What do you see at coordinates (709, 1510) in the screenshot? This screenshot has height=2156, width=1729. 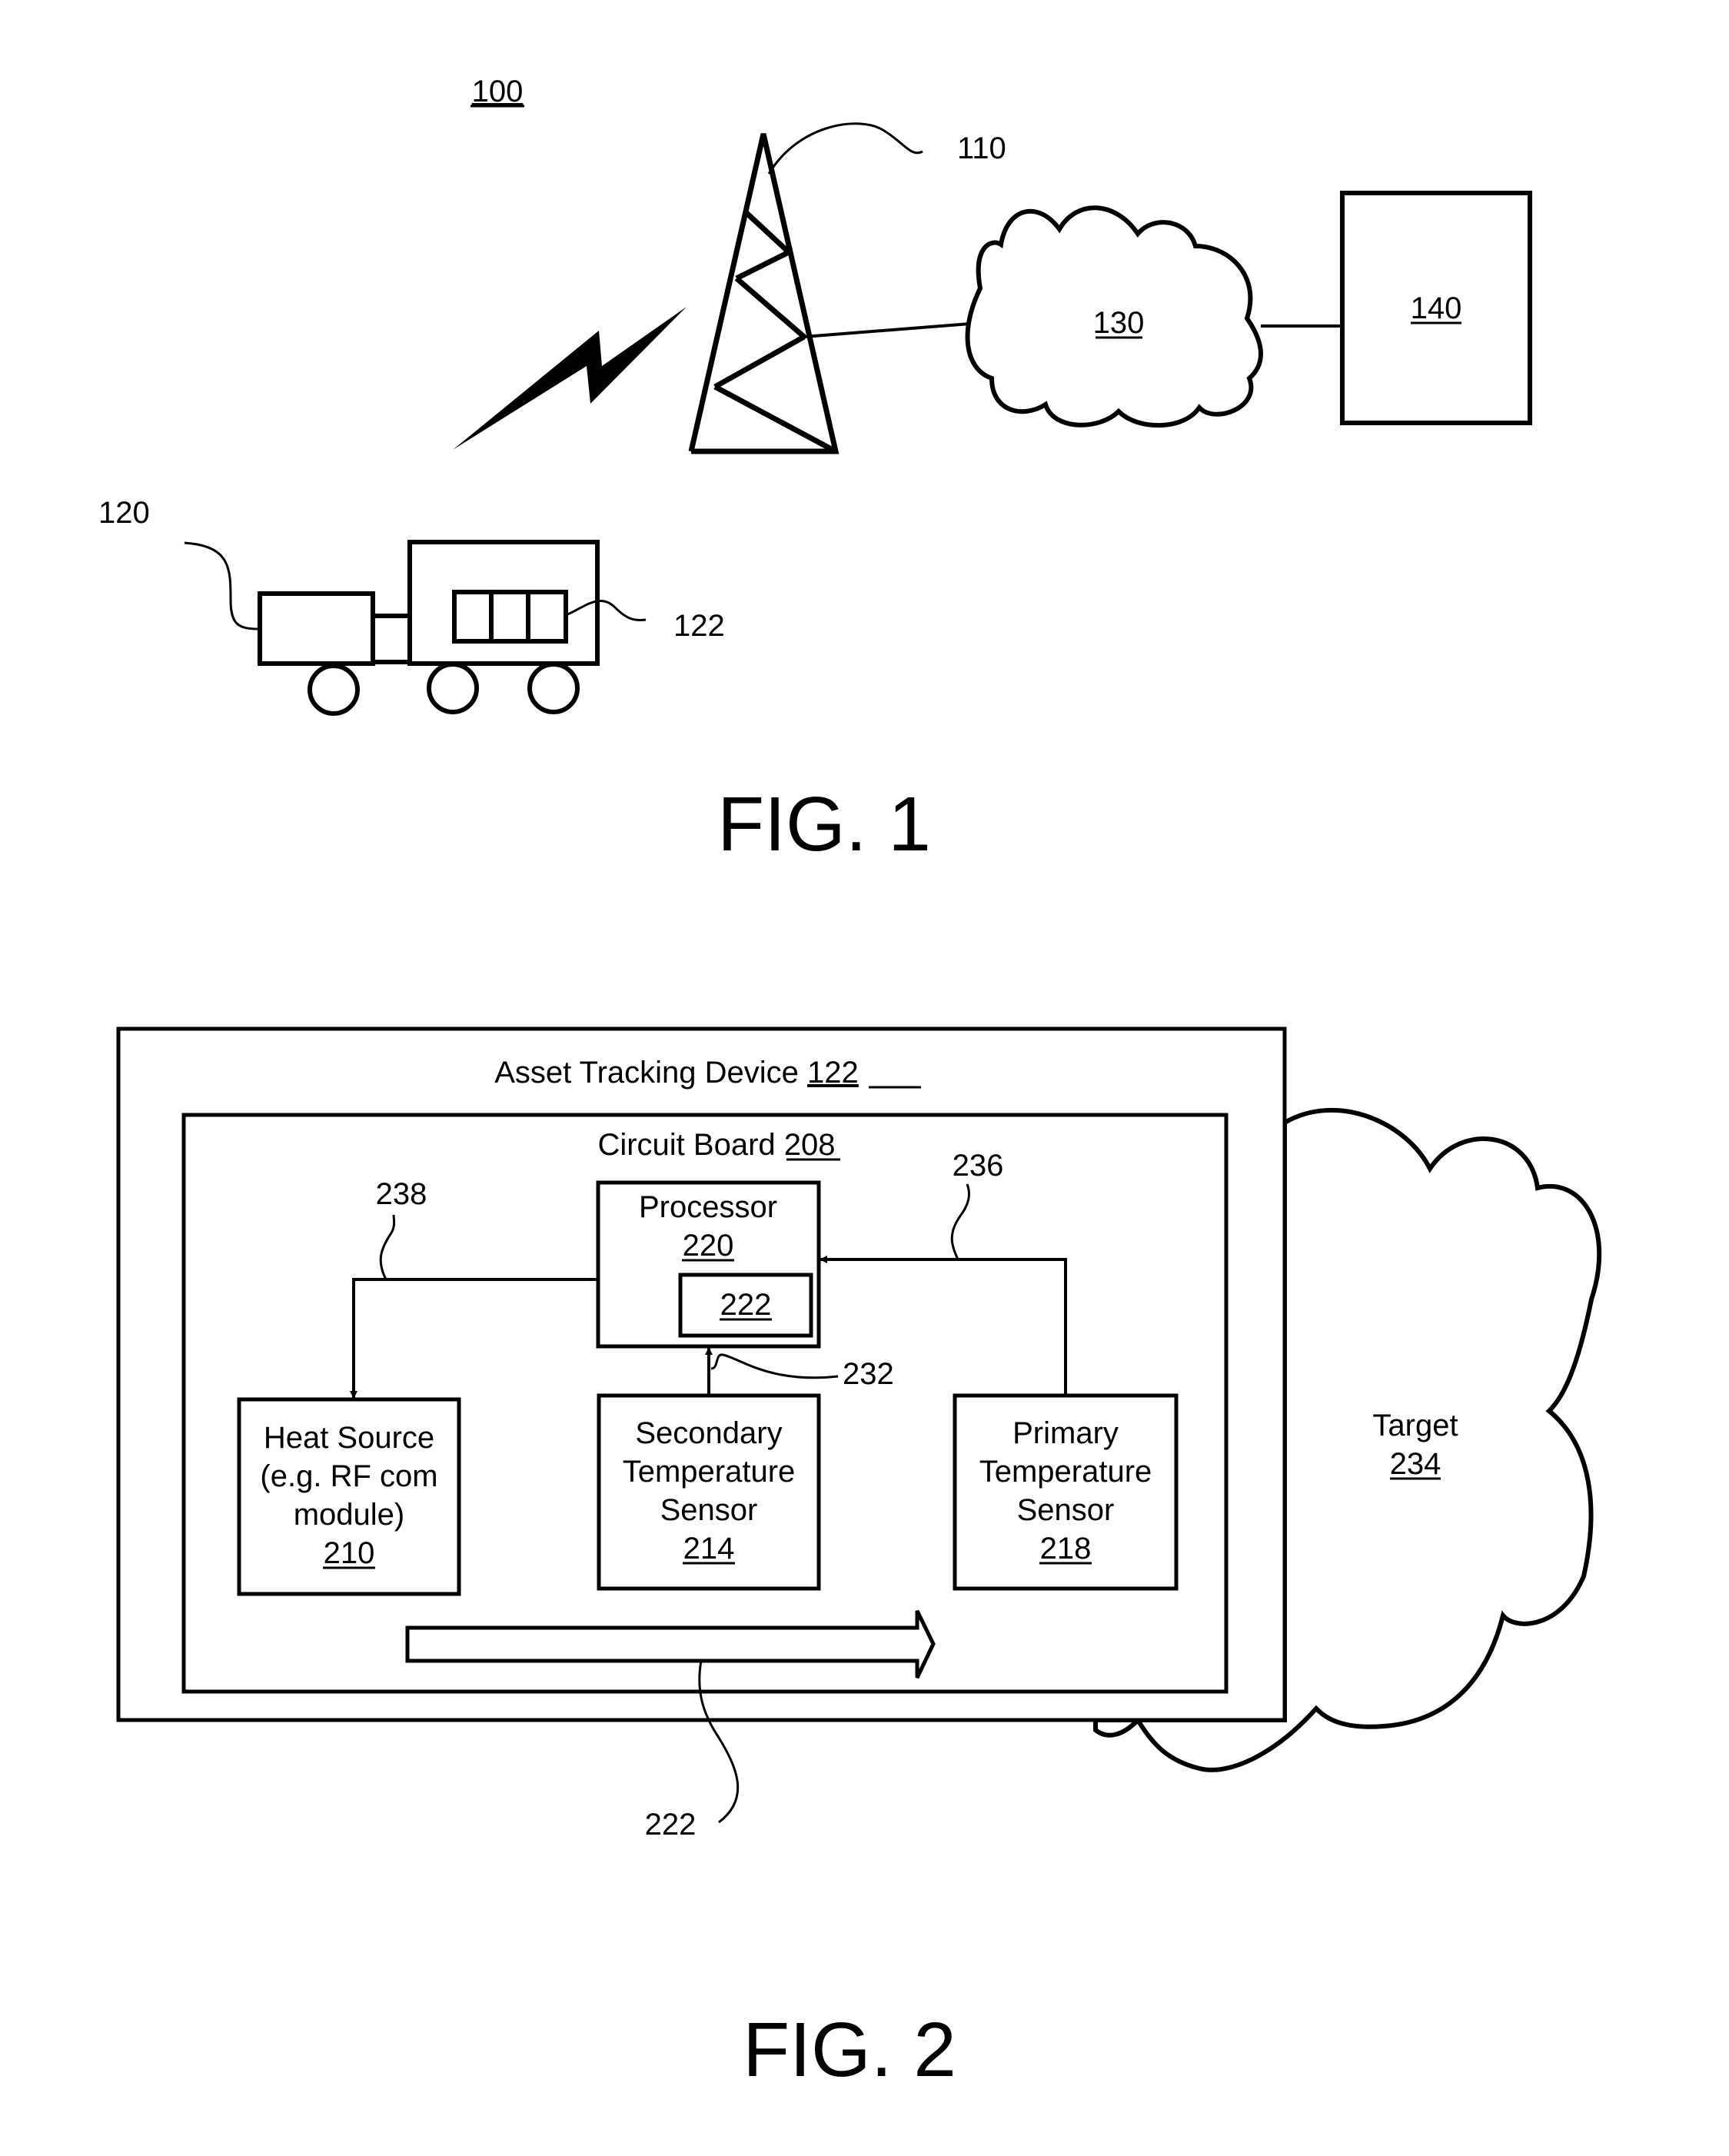 I see `secondary-sensor-line-3: Sensor` at bounding box center [709, 1510].